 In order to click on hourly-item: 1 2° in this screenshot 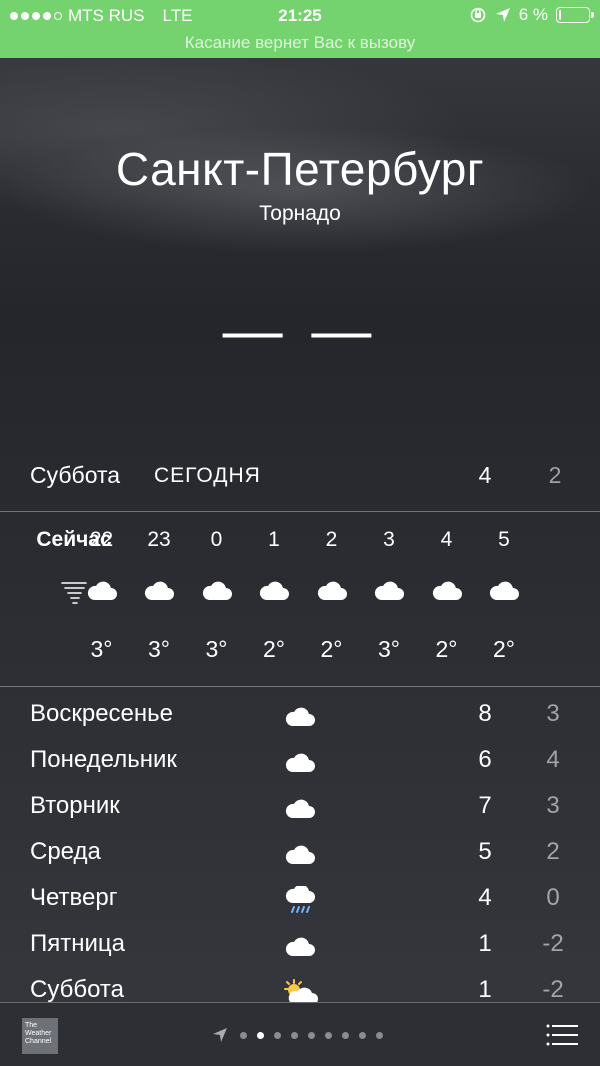, I will do `click(274, 599)`.